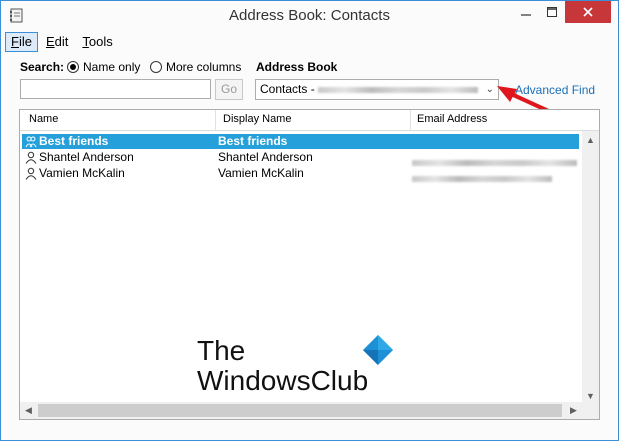  What do you see at coordinates (25, 41) in the screenshot?
I see `menu-file-rest: ile` at bounding box center [25, 41].